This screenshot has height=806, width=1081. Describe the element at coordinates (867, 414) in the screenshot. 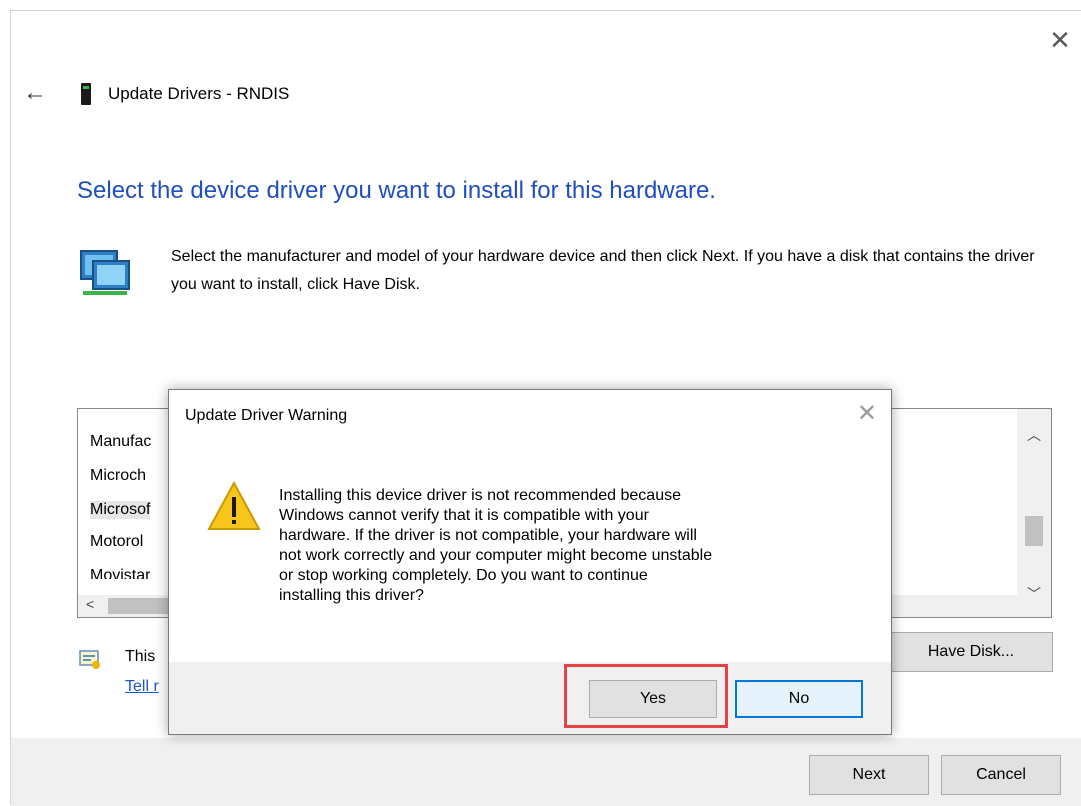

I see `dialog-close-icon: ✕` at that location.